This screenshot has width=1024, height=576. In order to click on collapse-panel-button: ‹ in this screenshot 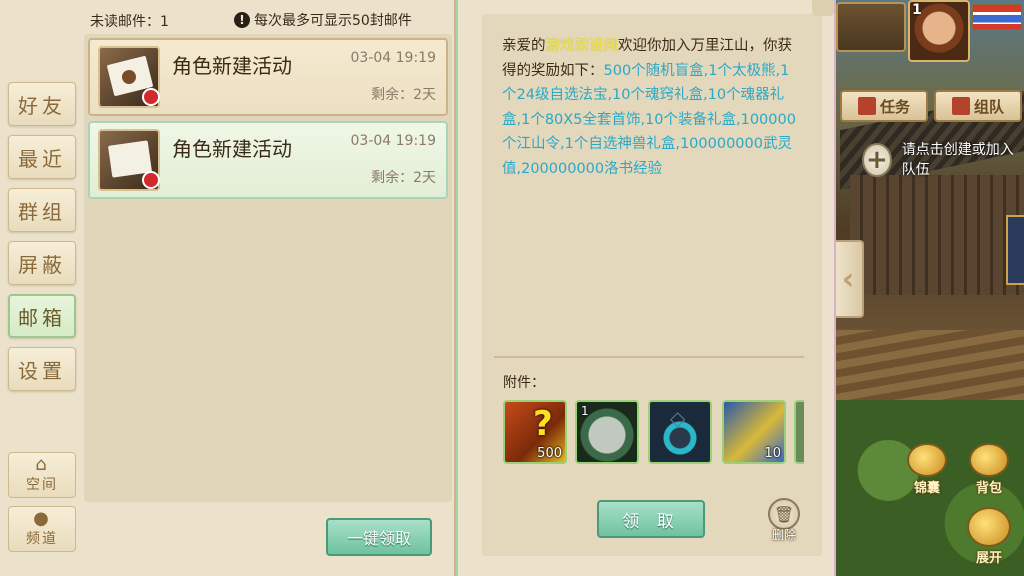, I will do `click(848, 279)`.